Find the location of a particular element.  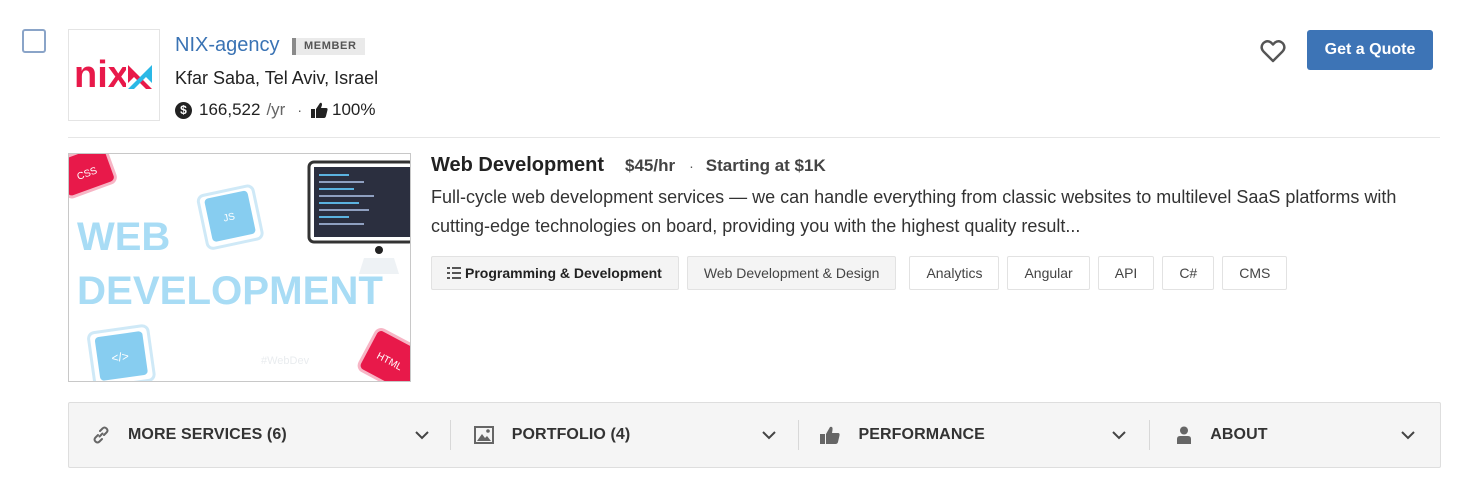

service-image: CSS JS WEB DEVELOPMENT </> #WebDev HTML is located at coordinates (239, 267).